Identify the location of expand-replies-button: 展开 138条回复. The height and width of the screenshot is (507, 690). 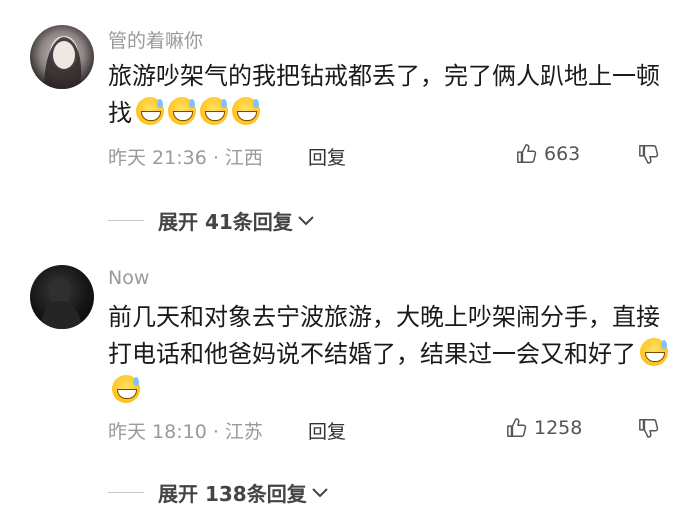
(218, 492).